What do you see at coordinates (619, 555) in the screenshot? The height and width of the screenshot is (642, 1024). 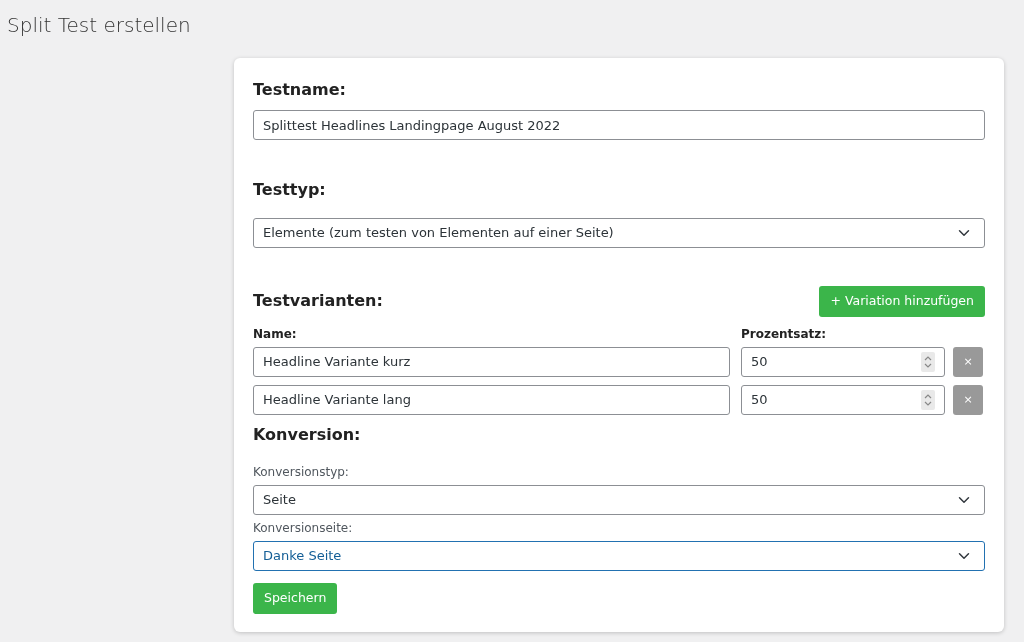 I see `conversion-select: Danke Seite` at bounding box center [619, 555].